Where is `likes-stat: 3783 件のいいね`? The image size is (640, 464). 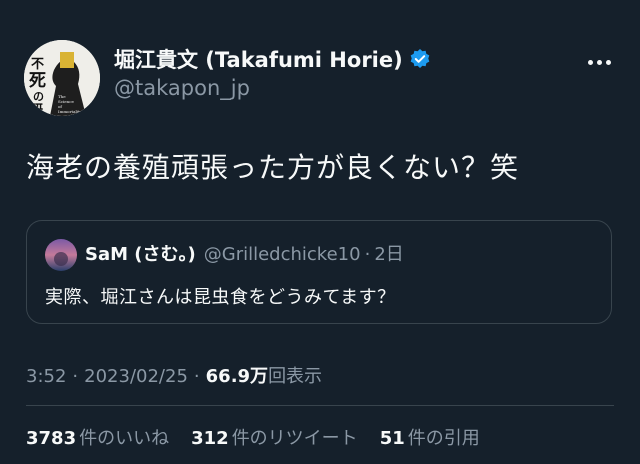 likes-stat: 3783 件のいいね is located at coordinates (97, 437).